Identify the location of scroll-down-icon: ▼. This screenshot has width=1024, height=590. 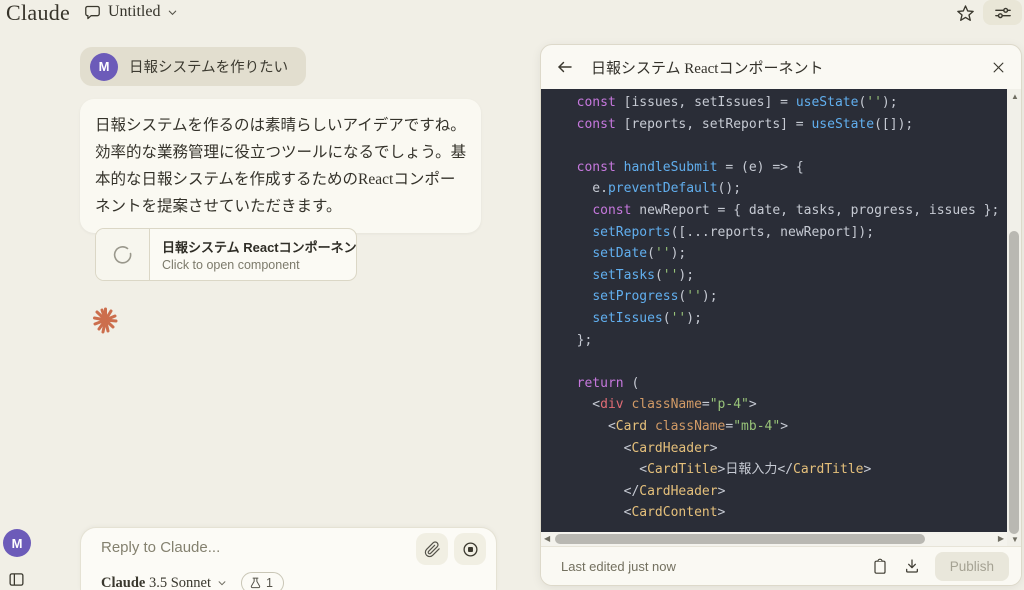
(1015, 540).